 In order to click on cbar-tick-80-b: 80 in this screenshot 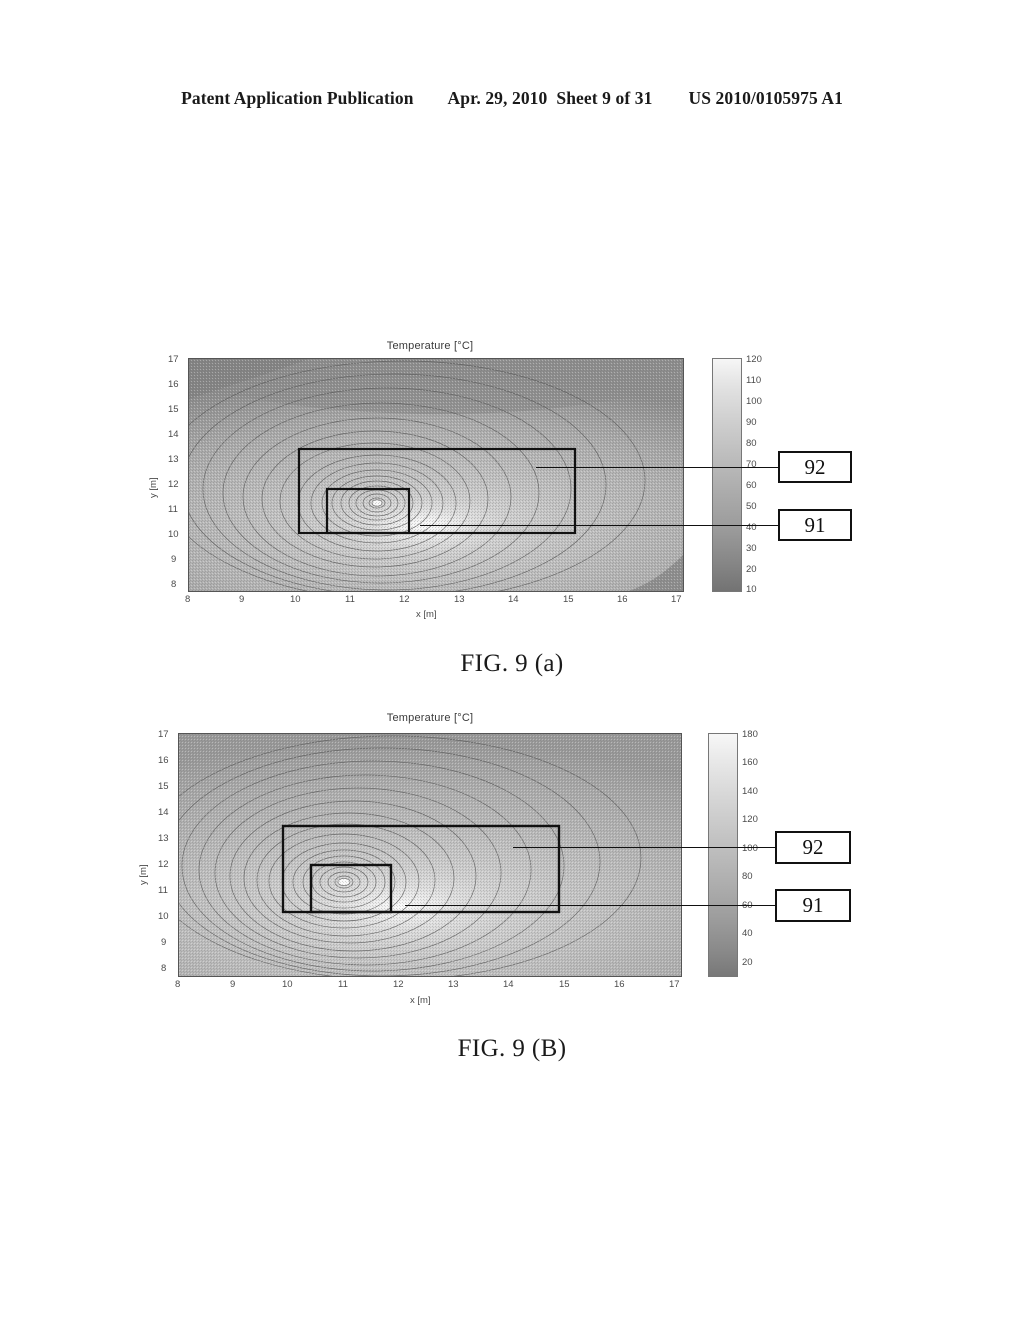, I will do `click(747, 876)`.